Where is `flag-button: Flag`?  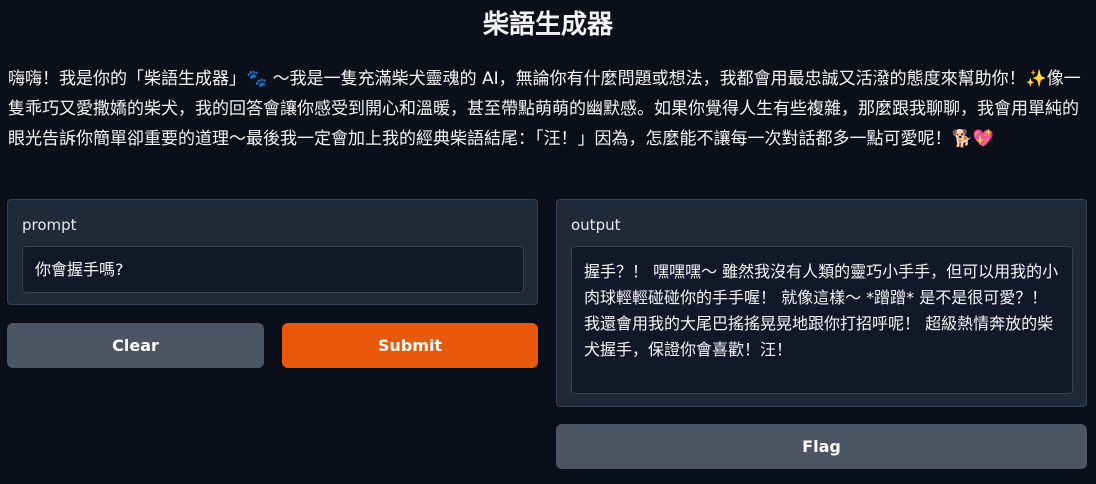
flag-button: Flag is located at coordinates (821, 446).